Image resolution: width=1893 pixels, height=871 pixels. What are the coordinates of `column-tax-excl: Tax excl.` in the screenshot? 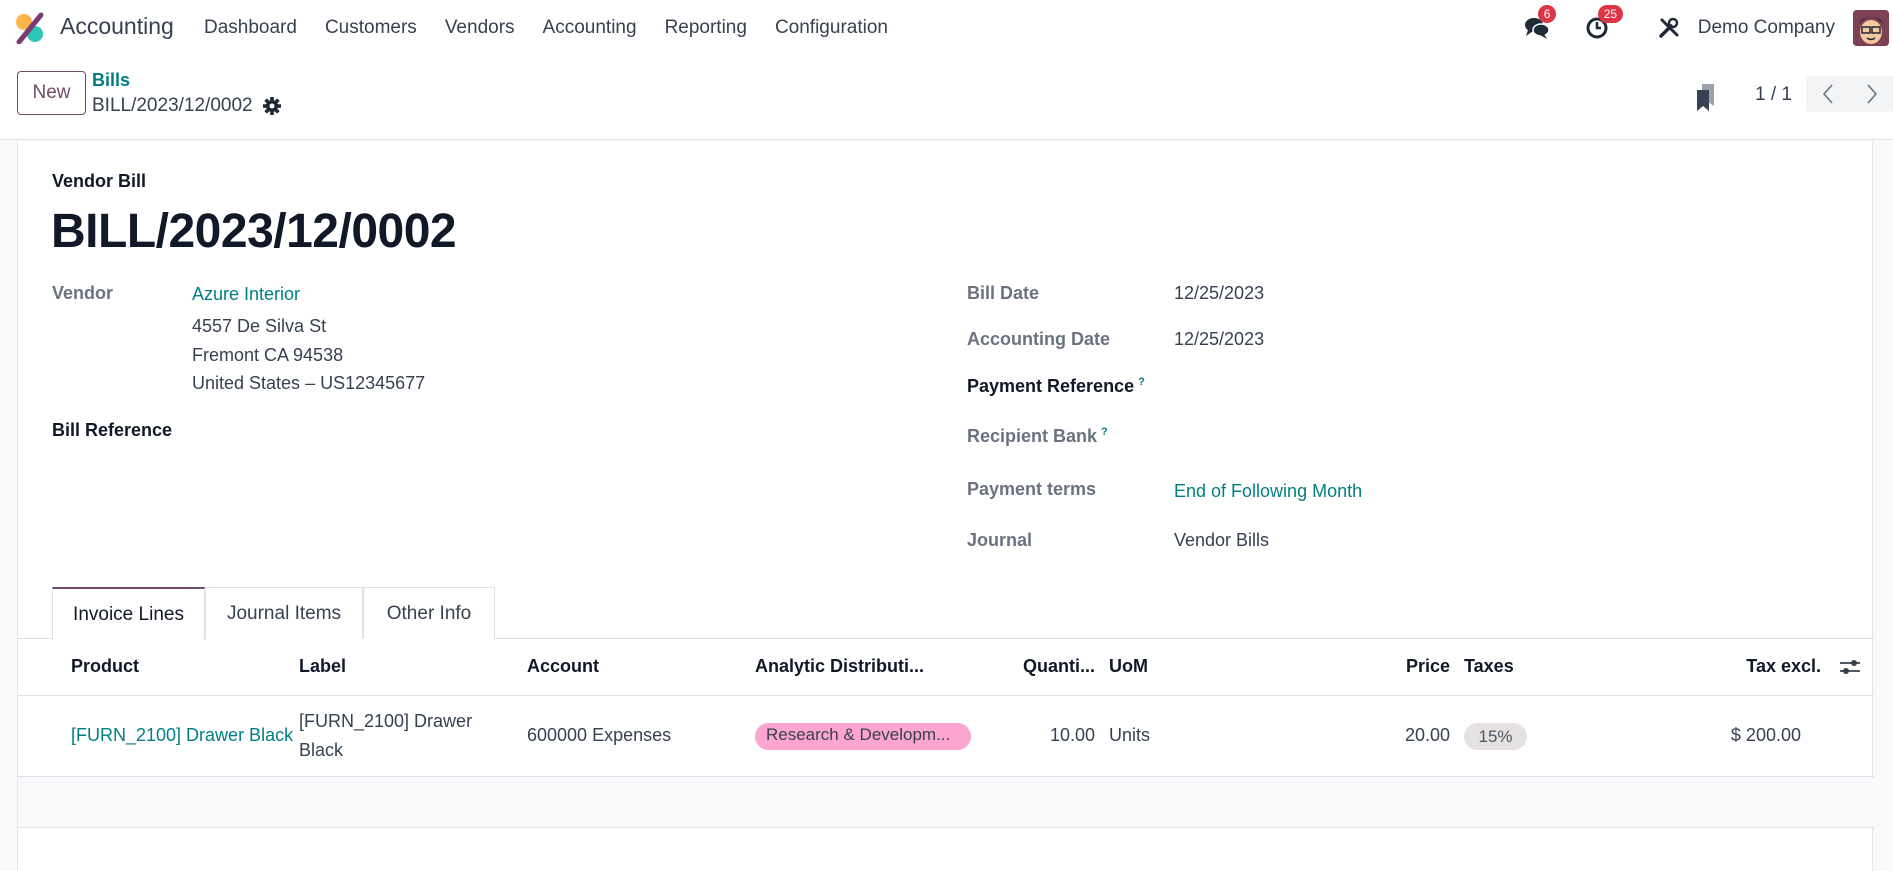 It's located at (1761, 666).